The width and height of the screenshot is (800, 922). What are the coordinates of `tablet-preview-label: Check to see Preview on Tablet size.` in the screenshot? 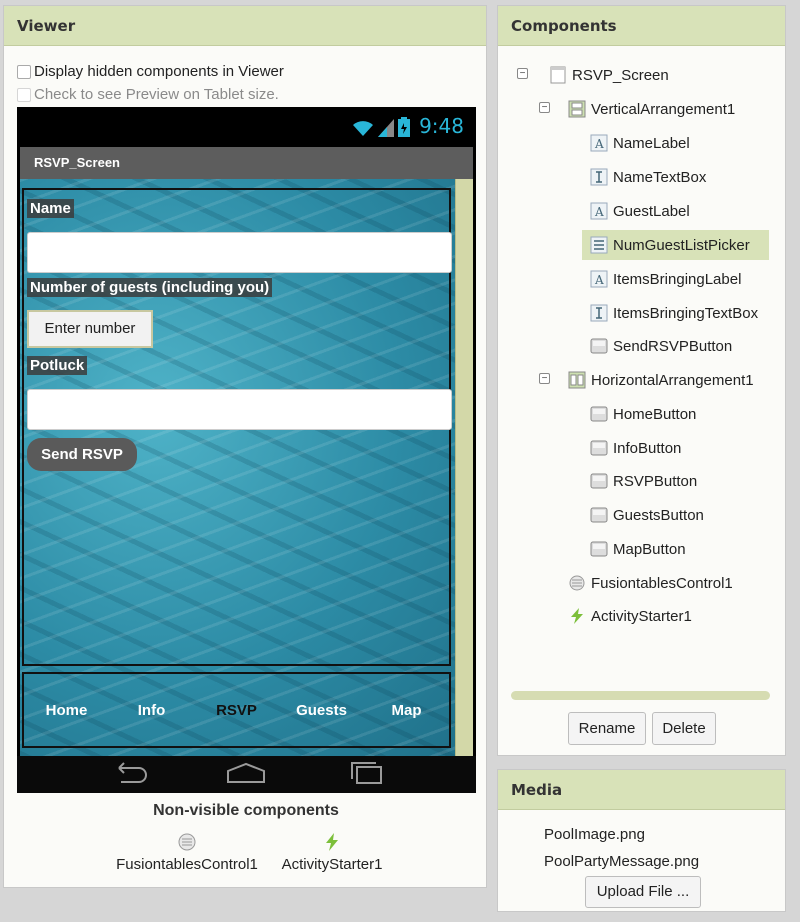 It's located at (156, 94).